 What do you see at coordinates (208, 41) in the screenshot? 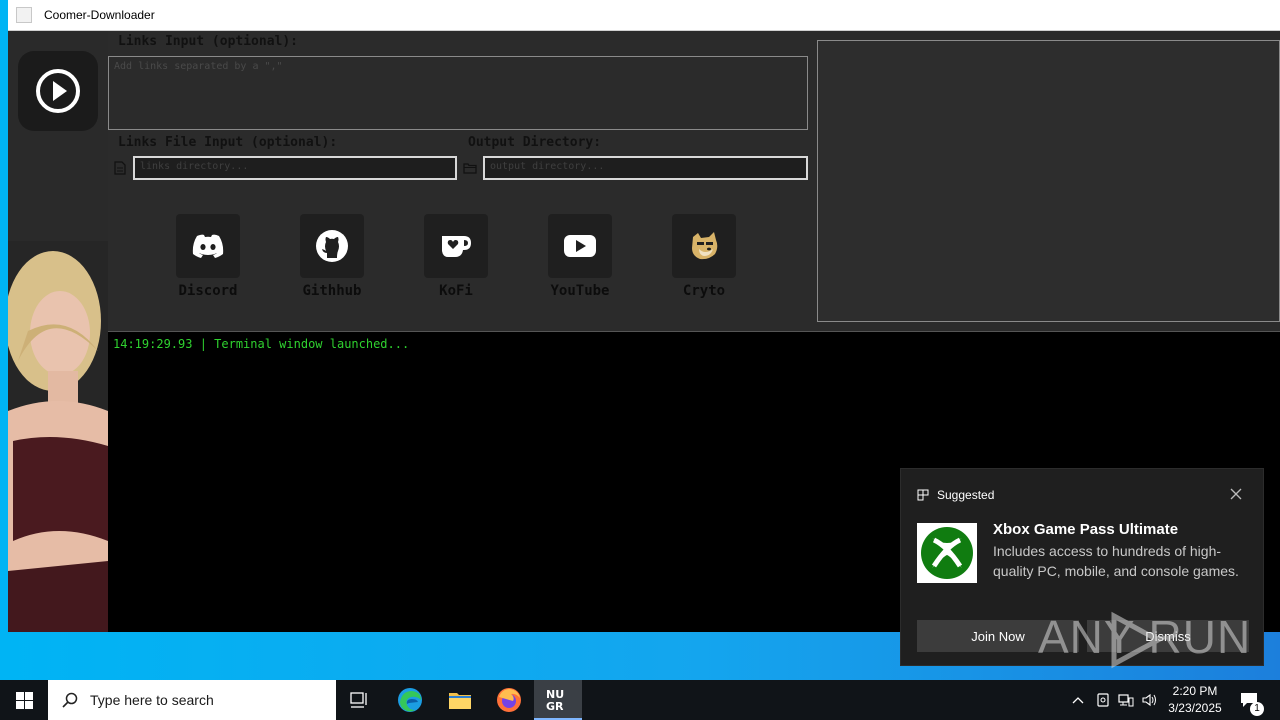
I see `links-input-label: Links Input (optional):` at bounding box center [208, 41].